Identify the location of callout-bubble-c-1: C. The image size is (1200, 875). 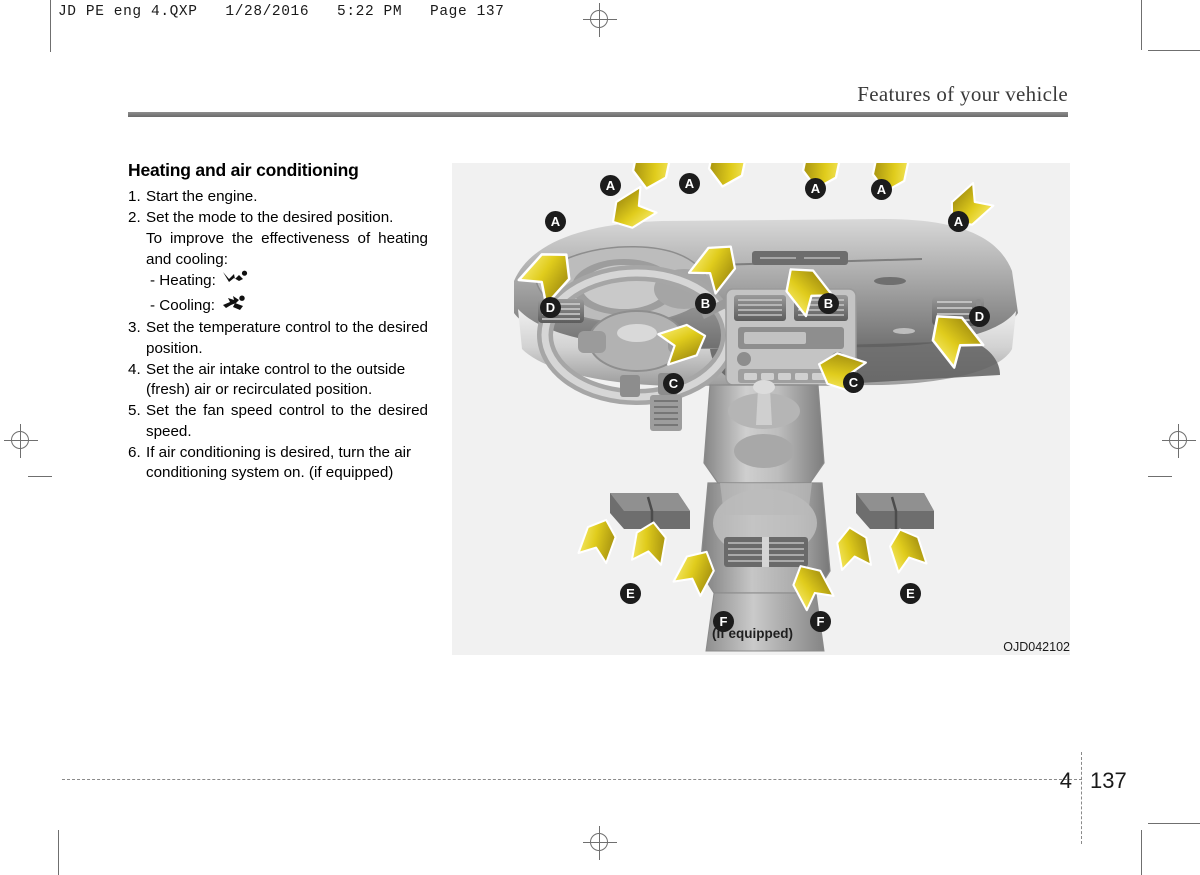
(673, 383).